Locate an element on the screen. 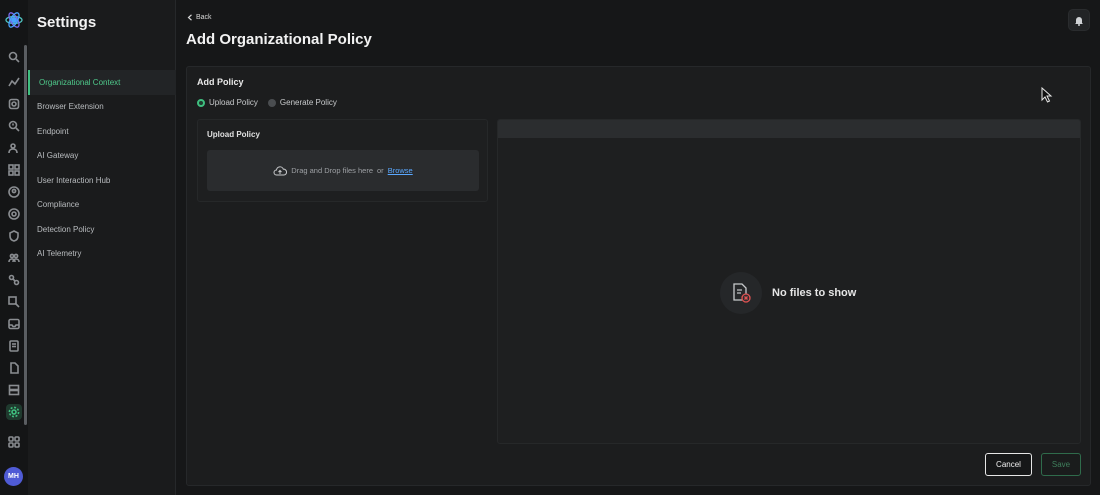 Image resolution: width=1100 pixels, height=495 pixels. browse-link: Browse is located at coordinates (400, 170).